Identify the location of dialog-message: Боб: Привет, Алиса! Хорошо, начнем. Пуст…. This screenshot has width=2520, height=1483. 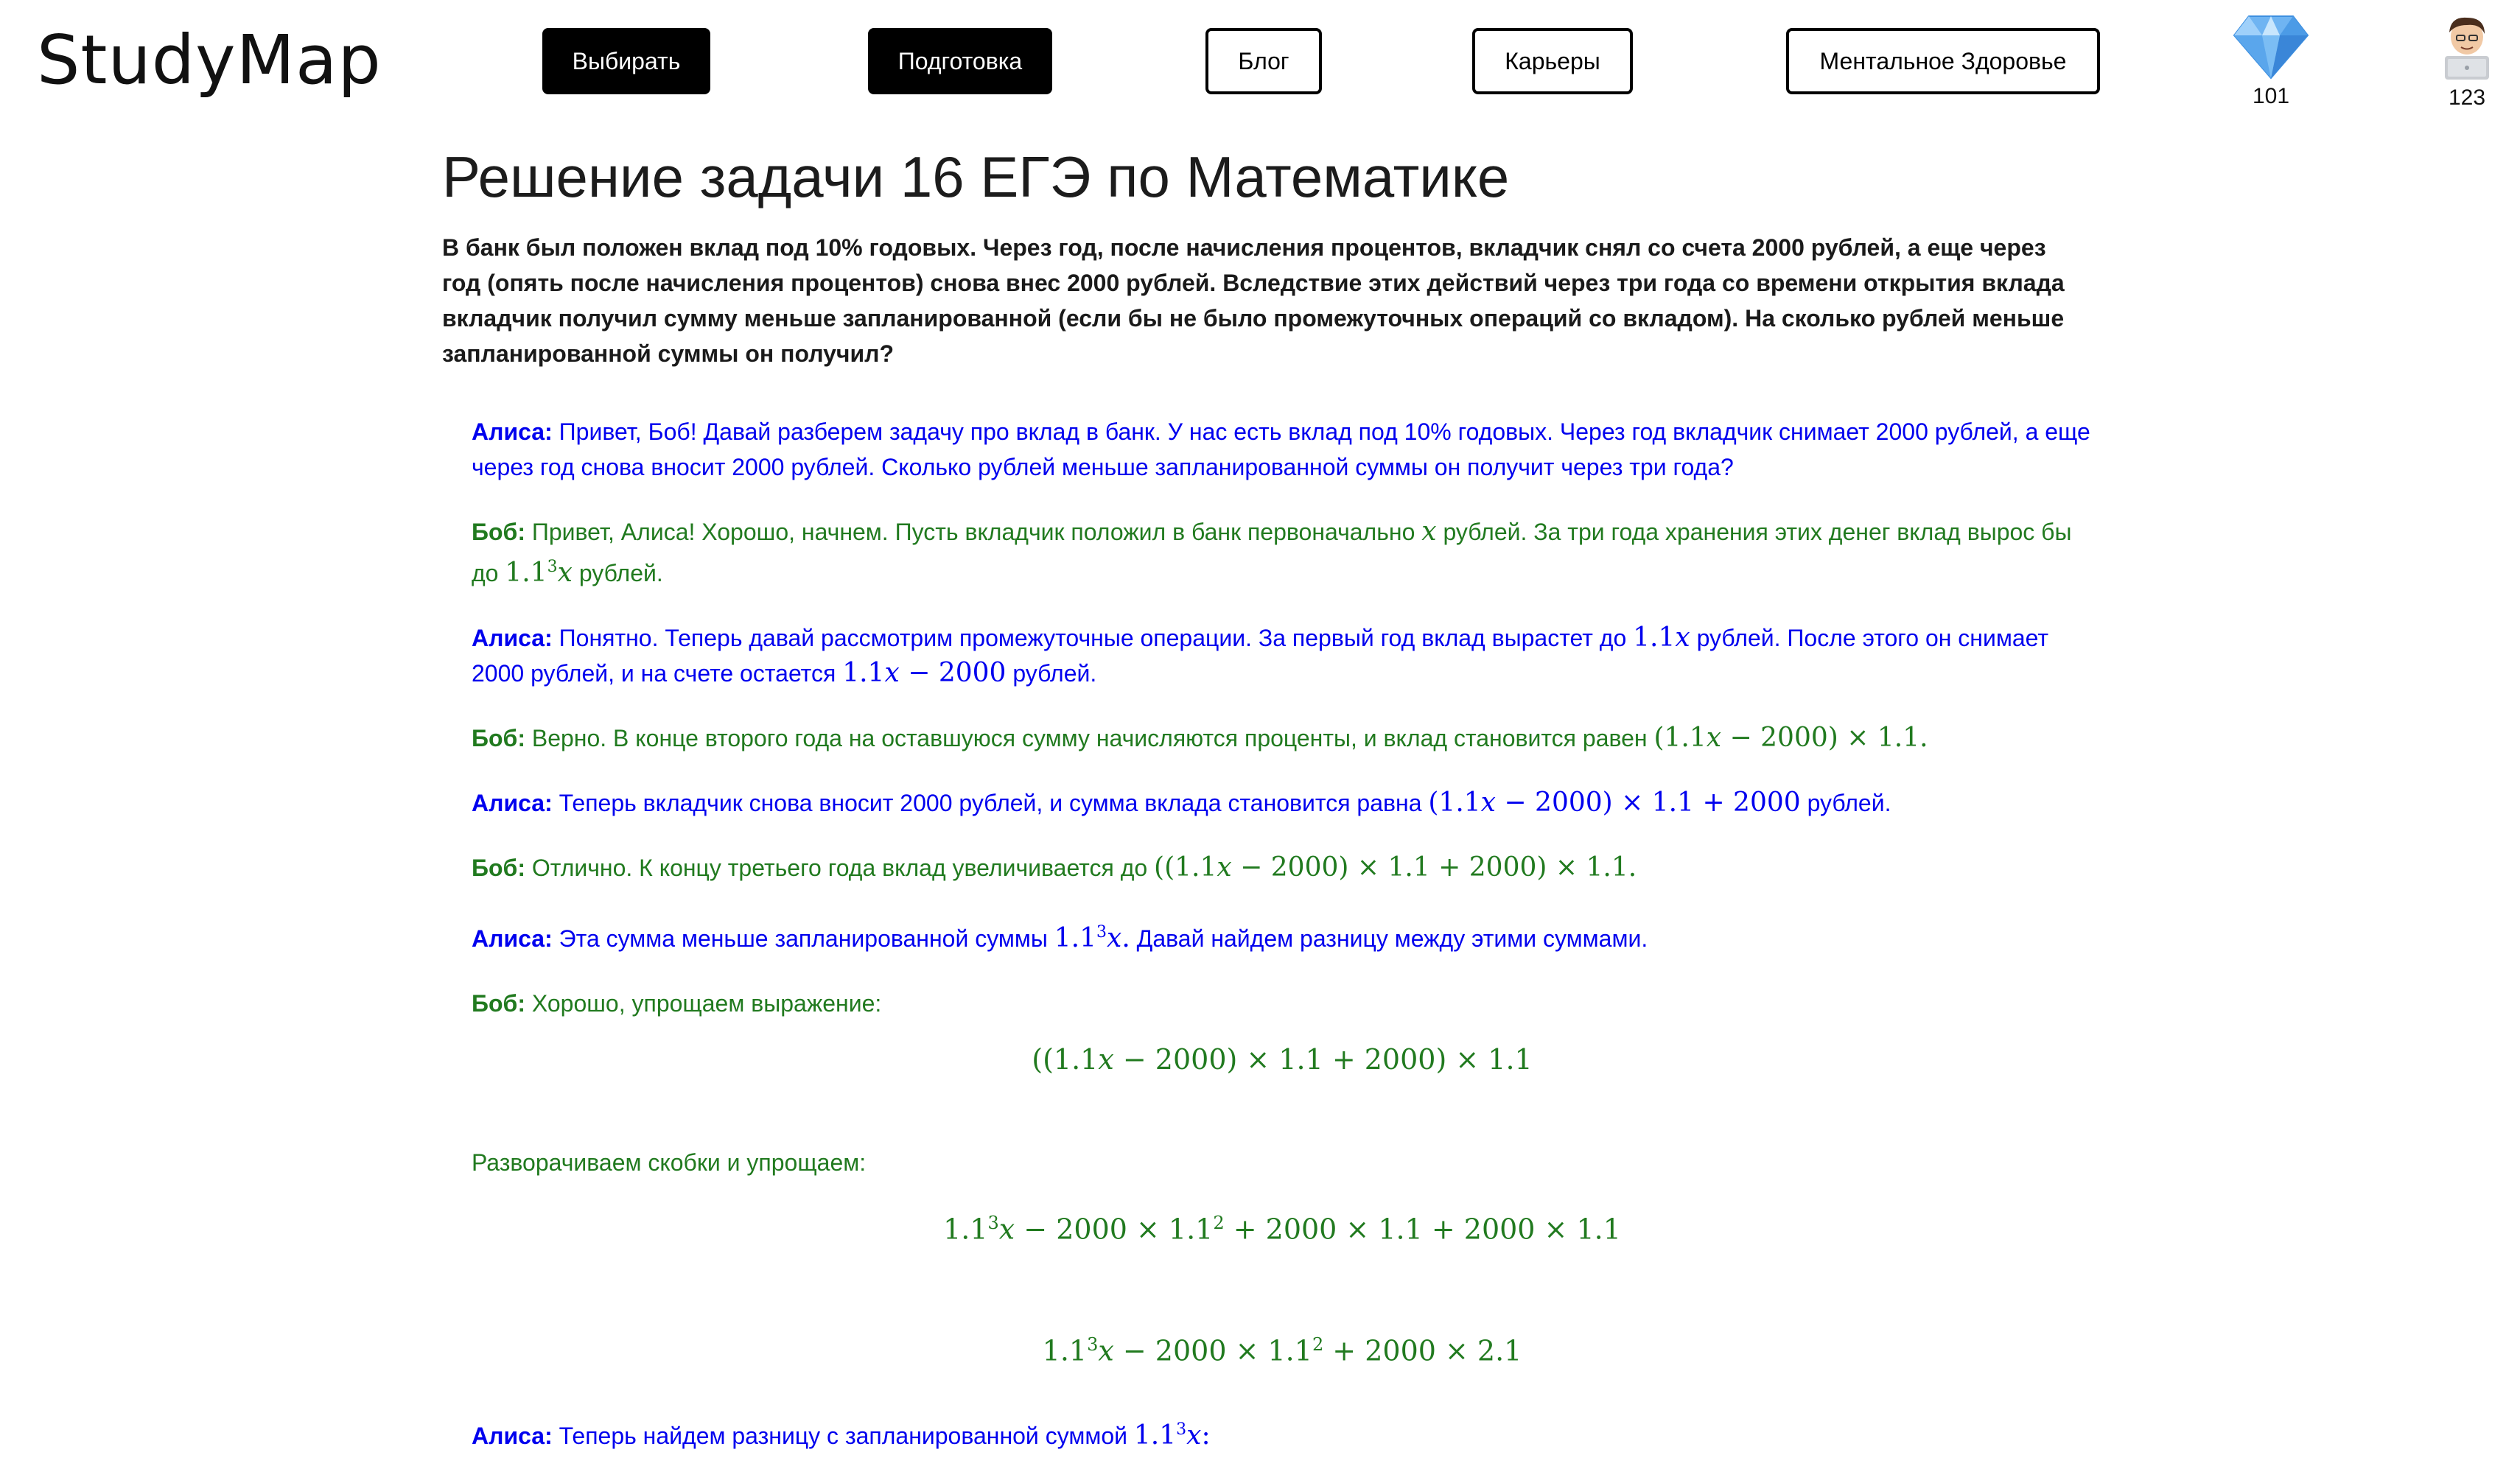
(1282, 552).